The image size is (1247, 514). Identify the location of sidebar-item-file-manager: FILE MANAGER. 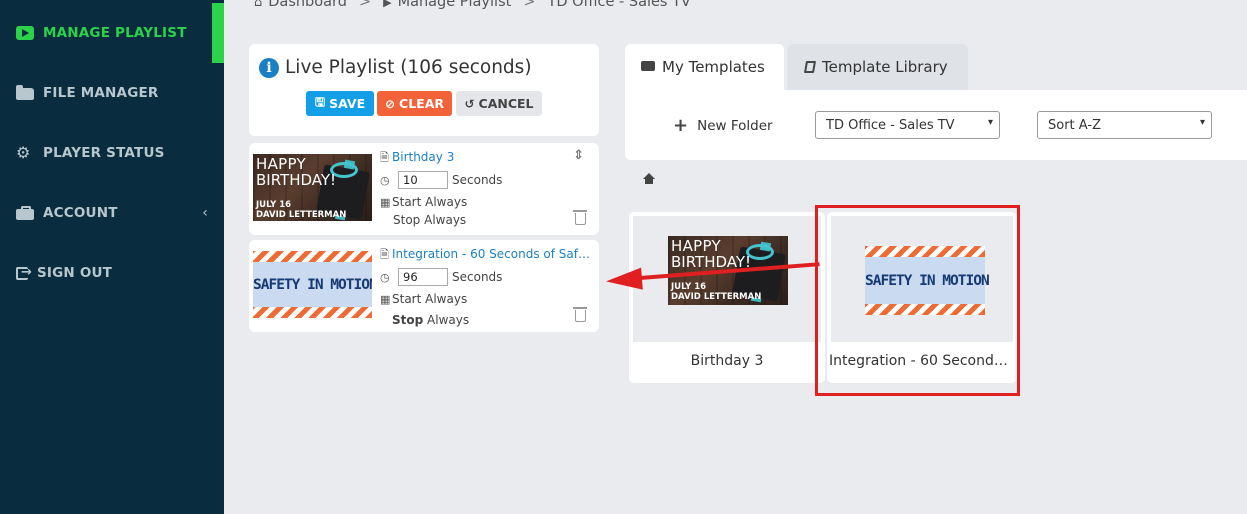
(112, 93).